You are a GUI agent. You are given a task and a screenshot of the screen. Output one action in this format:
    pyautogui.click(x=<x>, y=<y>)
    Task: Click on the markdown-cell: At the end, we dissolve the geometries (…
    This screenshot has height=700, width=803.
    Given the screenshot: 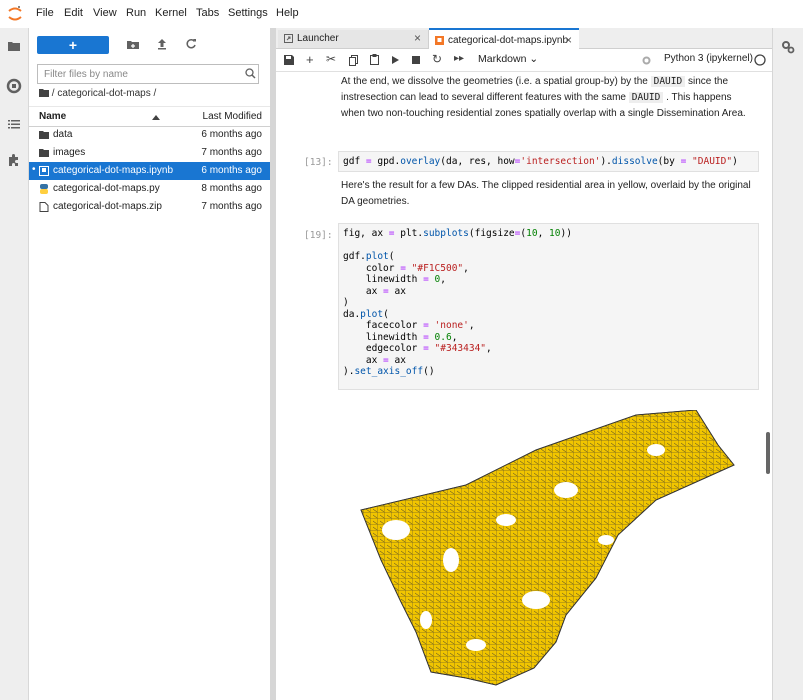 What is the action you would take?
    pyautogui.click(x=546, y=98)
    